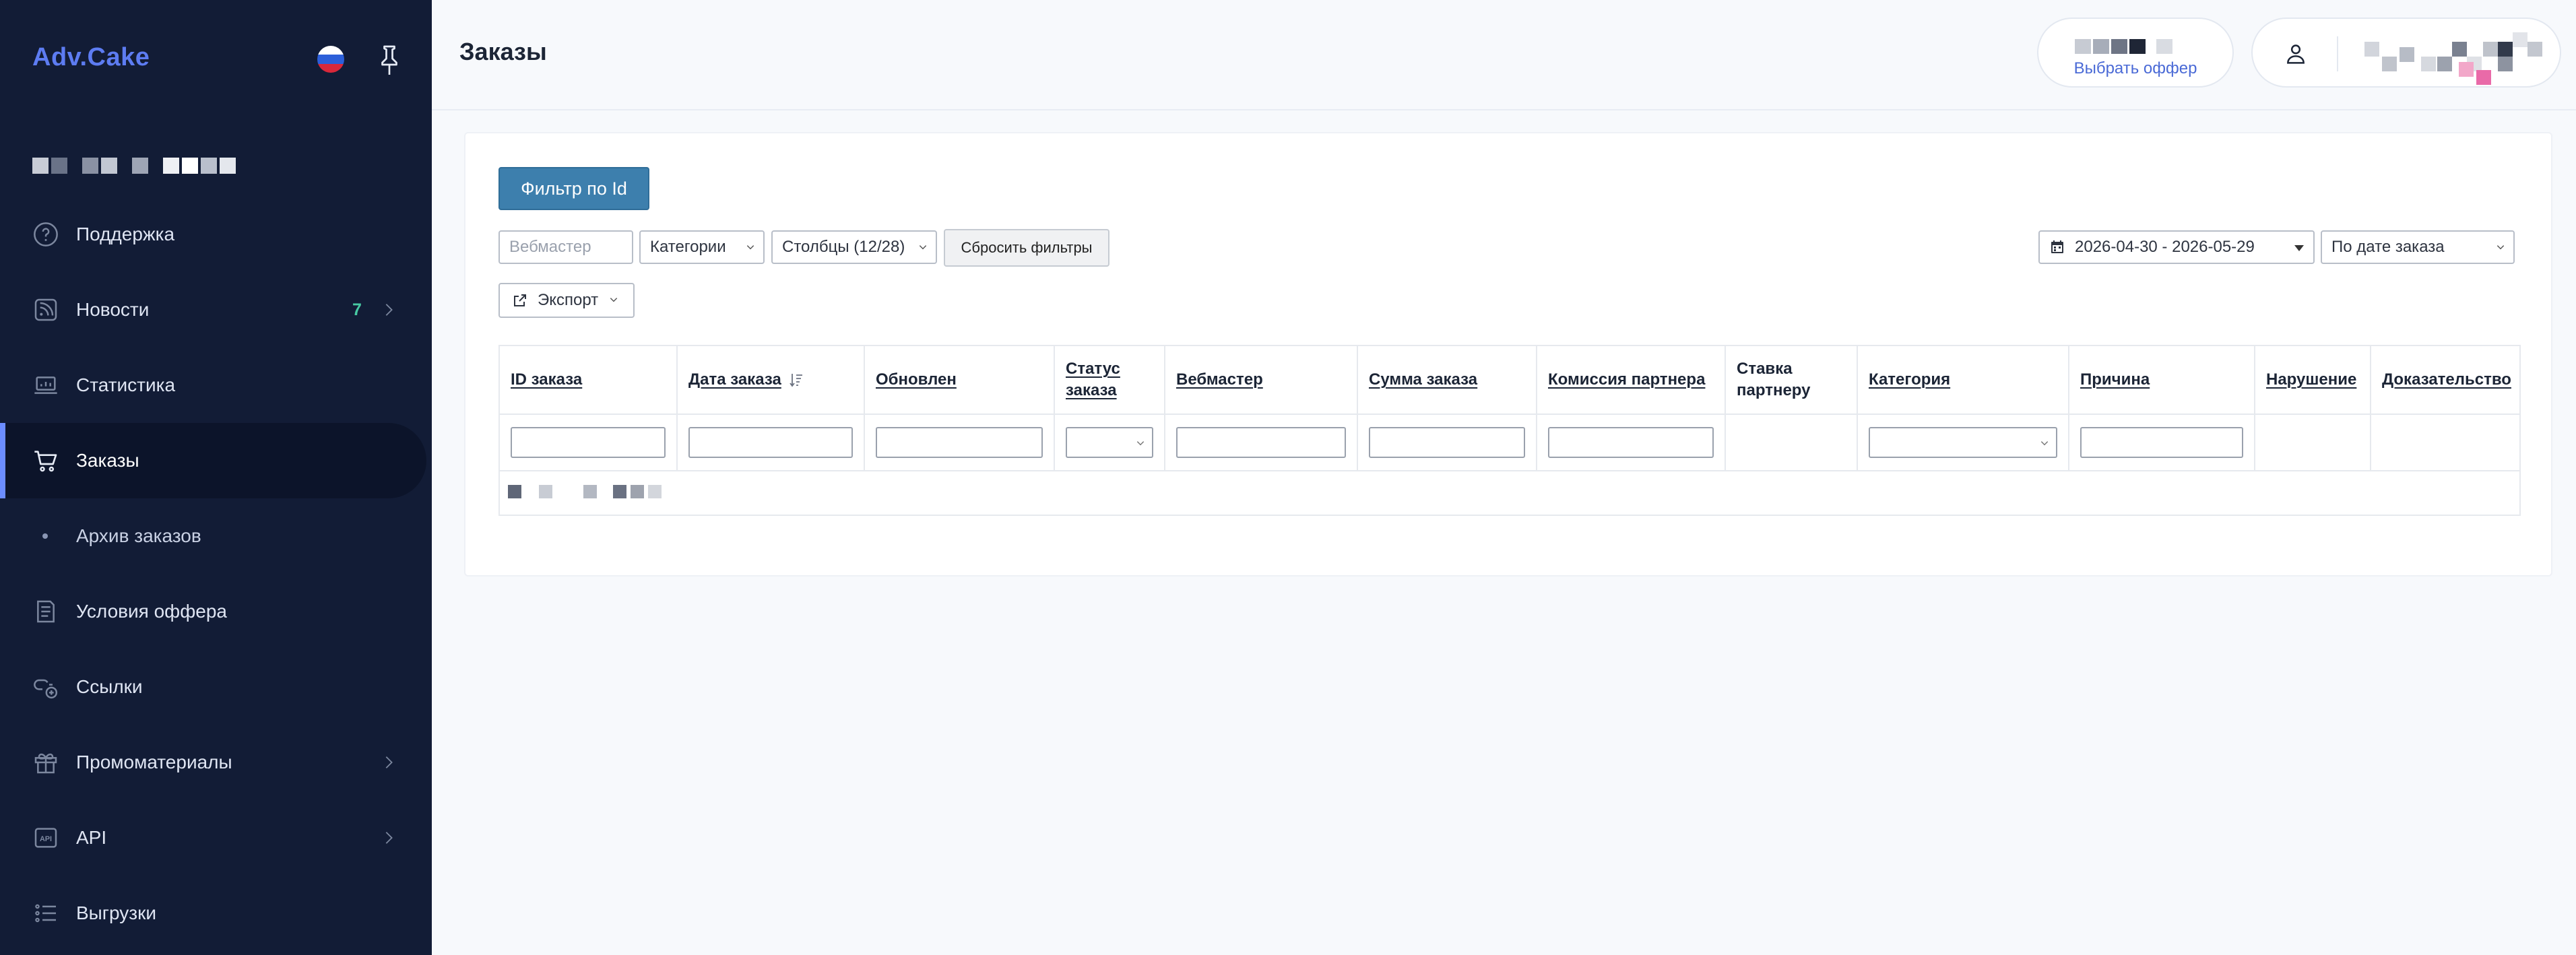  I want to click on sidebar-item-api: API API, so click(216, 838).